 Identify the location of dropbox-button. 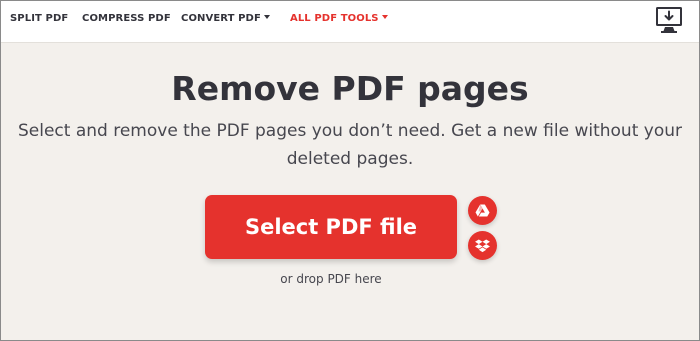
(482, 245).